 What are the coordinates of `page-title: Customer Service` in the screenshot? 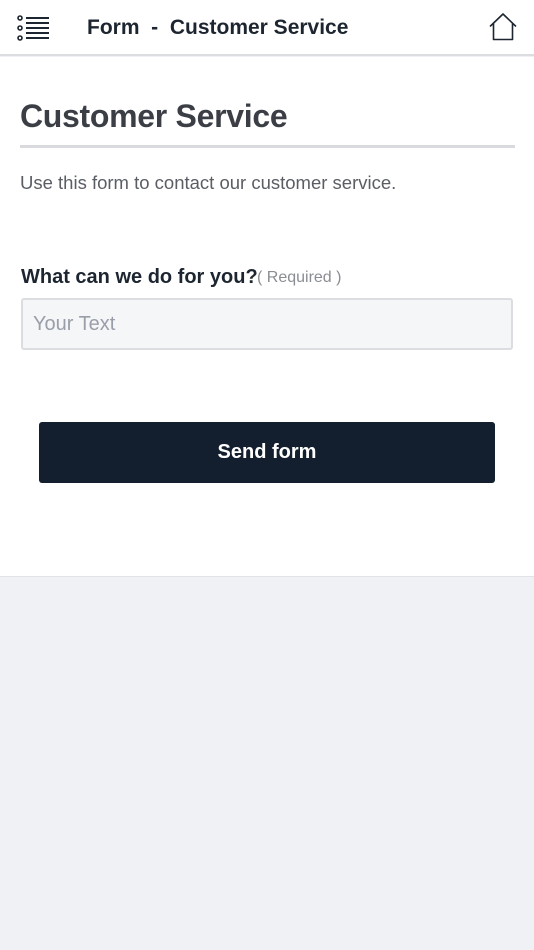 It's located at (154, 116).